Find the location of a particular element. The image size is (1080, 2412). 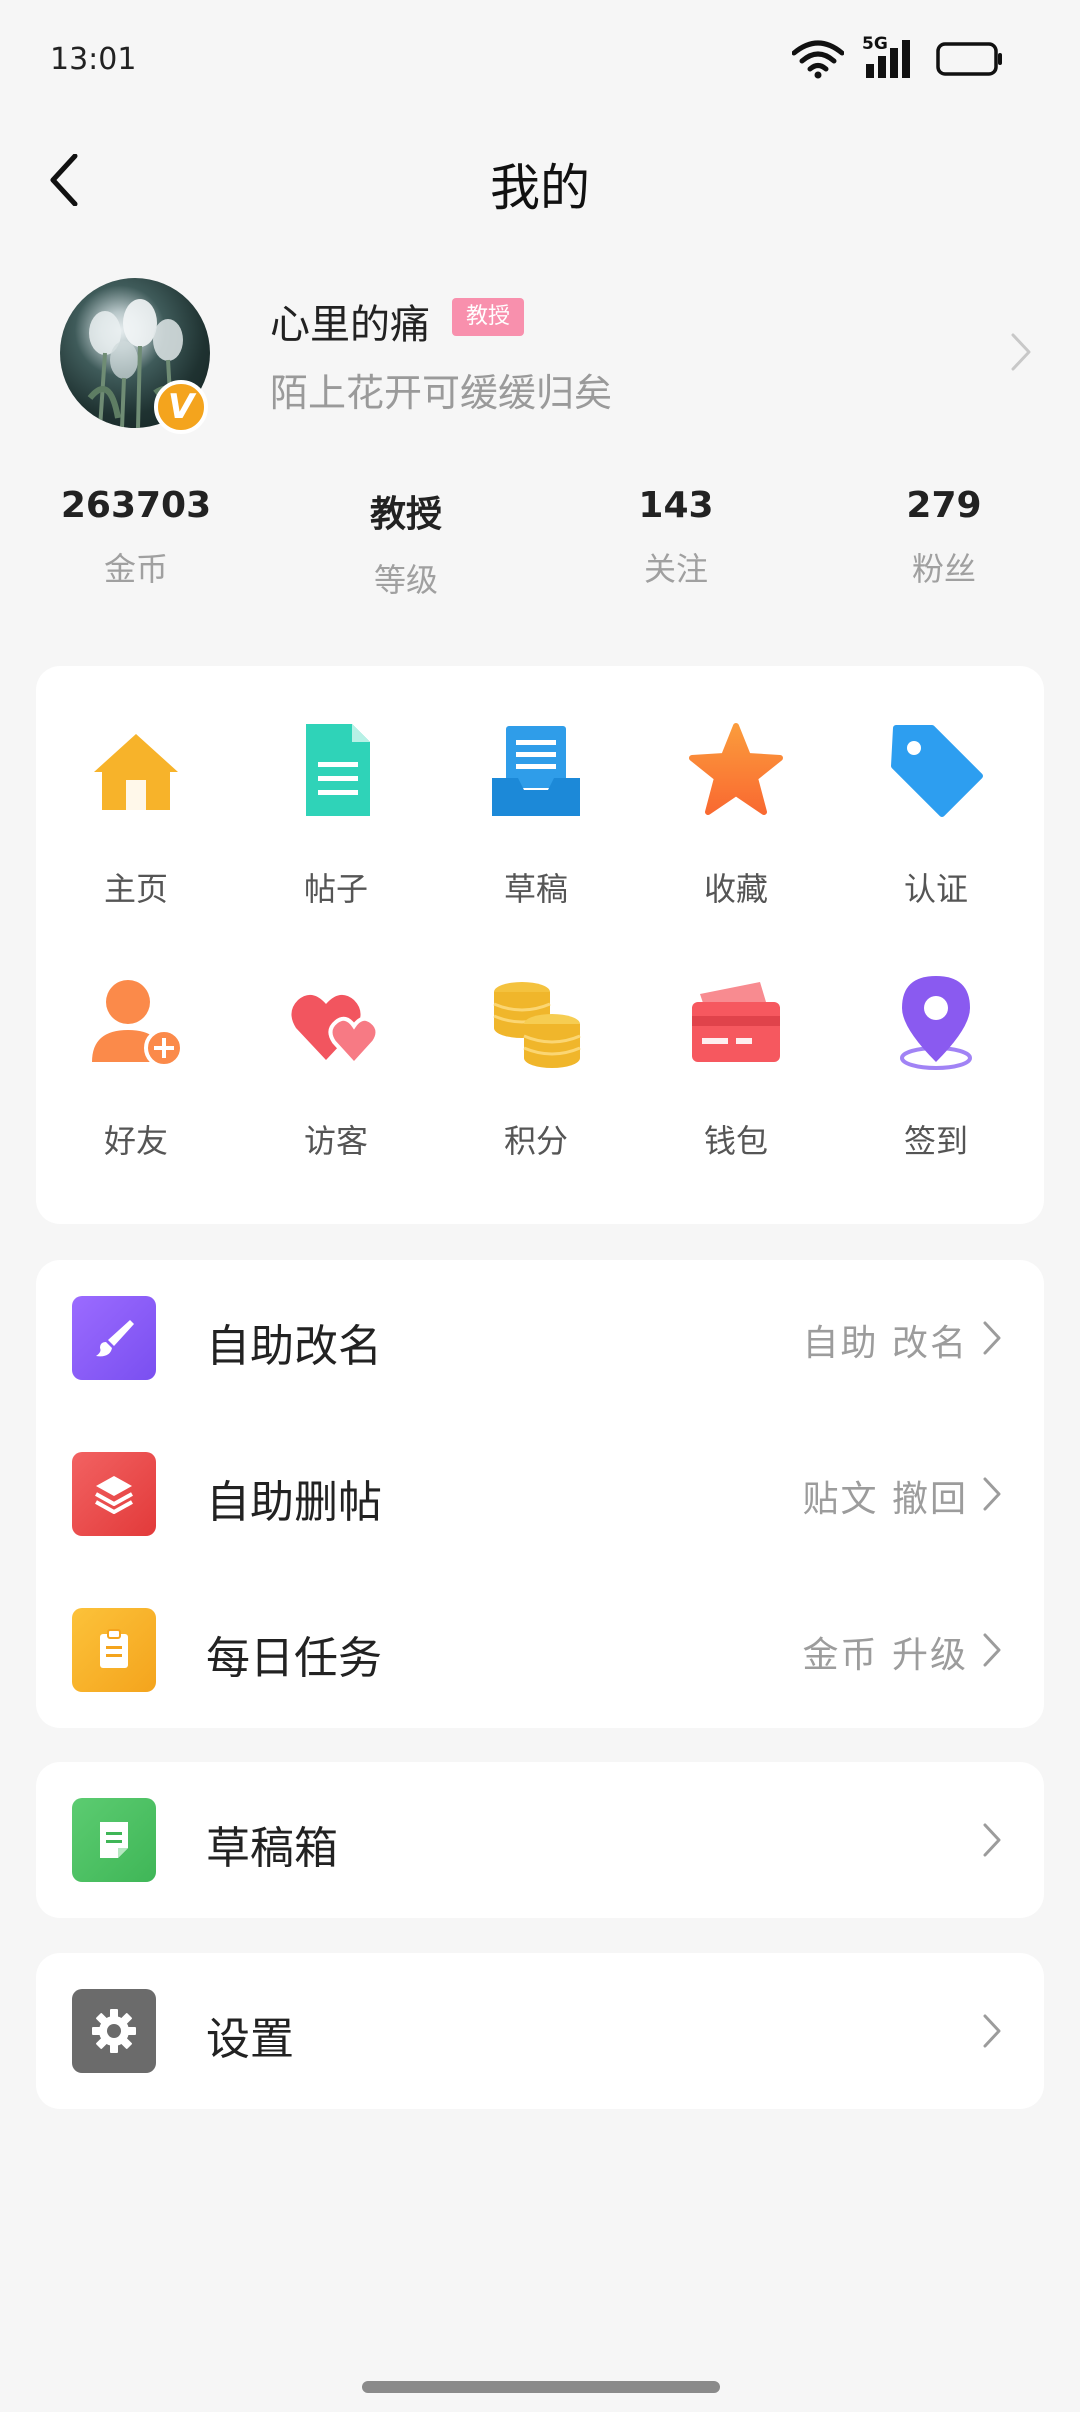

status-icons: 5G is located at coordinates (898, 57).